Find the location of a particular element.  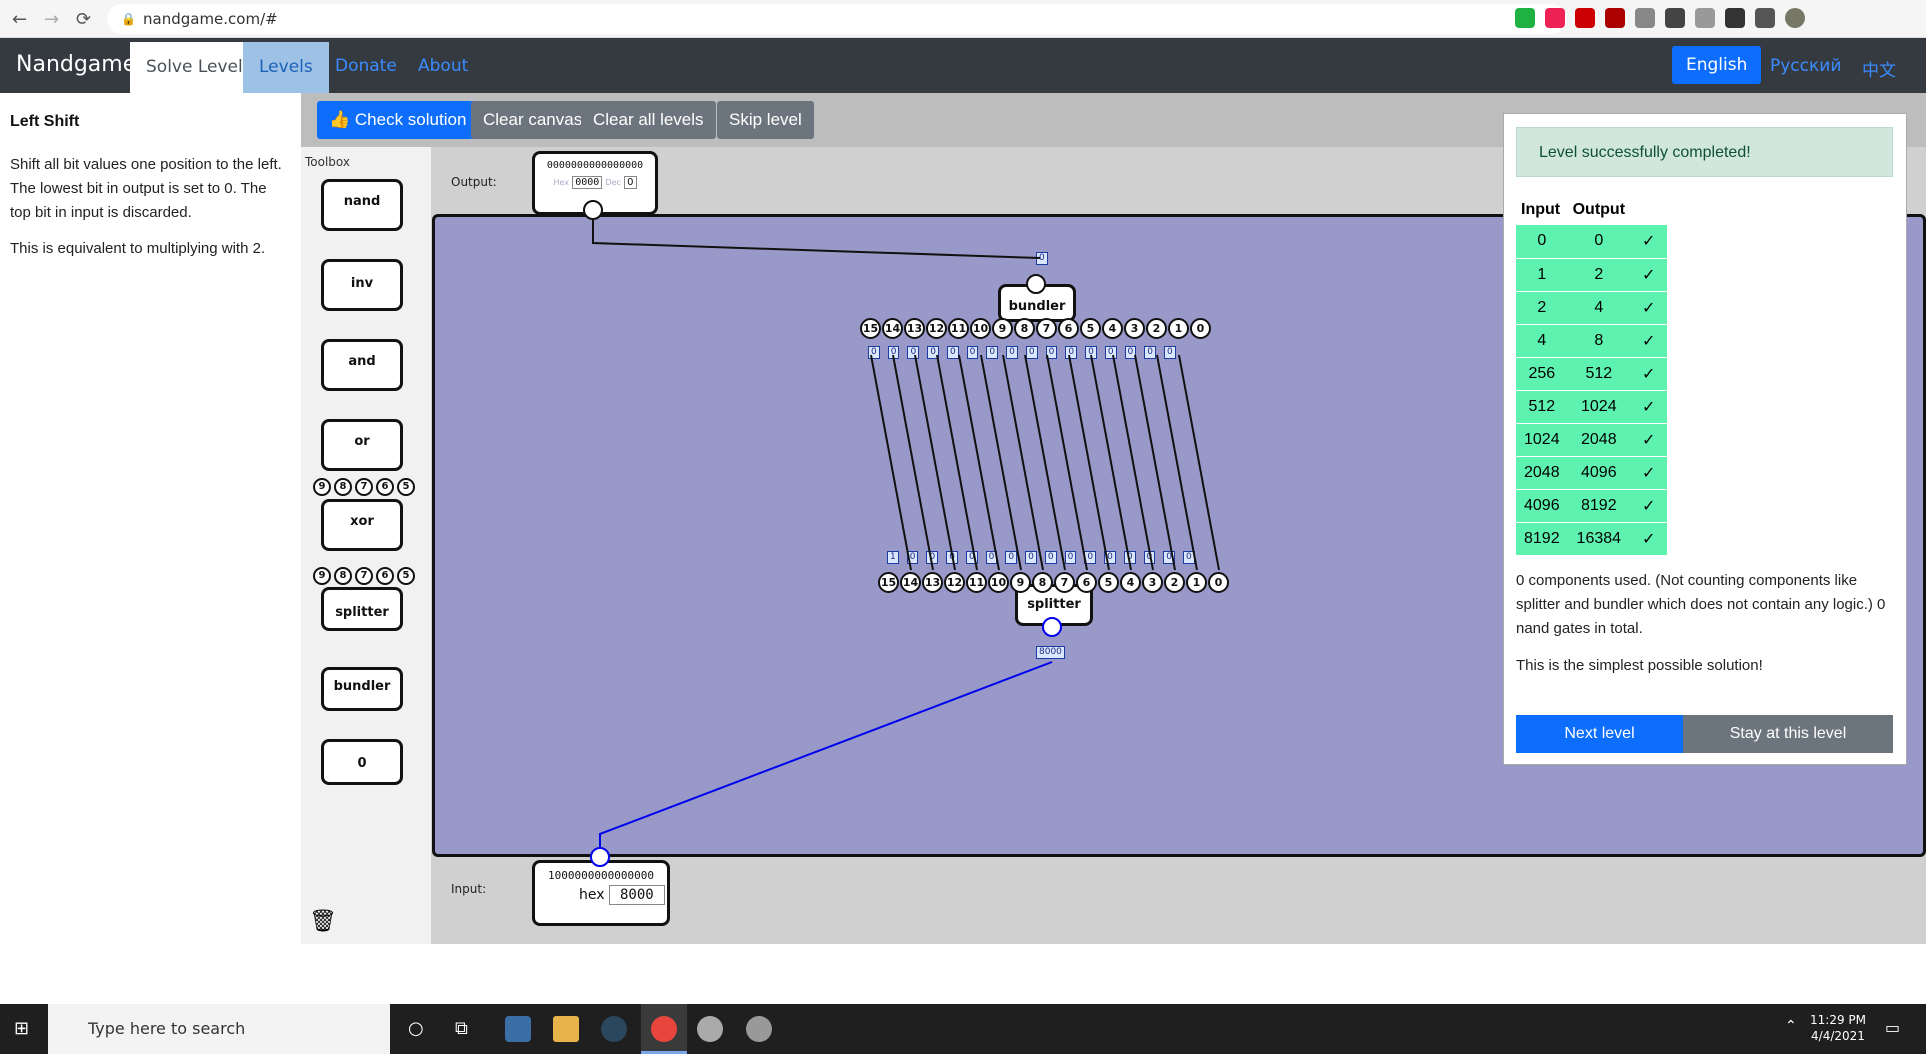

toolbox-splitter: splitter is located at coordinates (362, 609).